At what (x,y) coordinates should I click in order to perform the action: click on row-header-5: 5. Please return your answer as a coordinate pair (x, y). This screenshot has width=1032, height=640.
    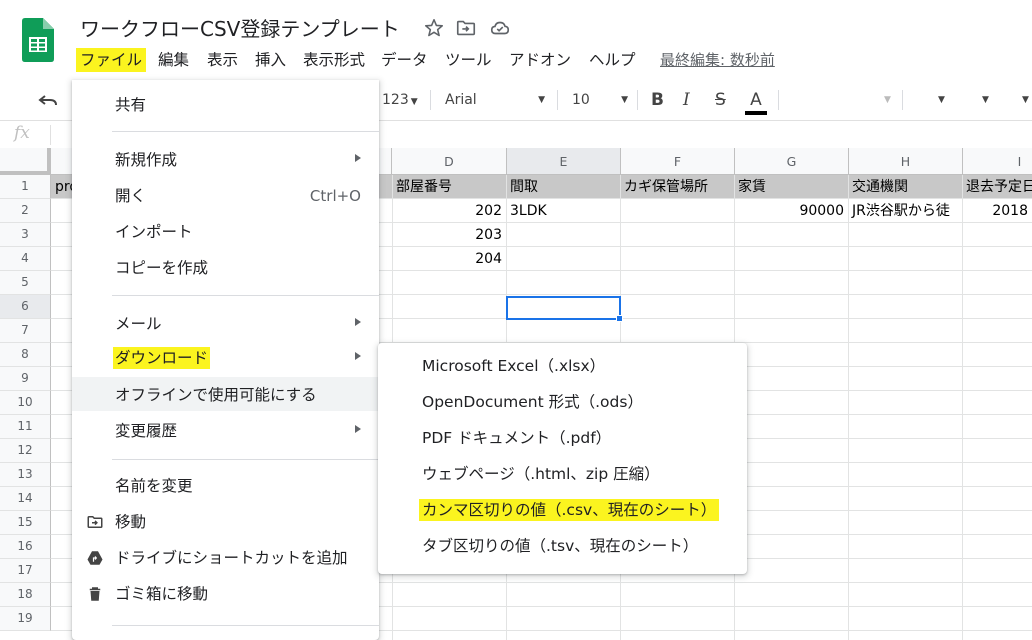
    Looking at the image, I should click on (25, 283).